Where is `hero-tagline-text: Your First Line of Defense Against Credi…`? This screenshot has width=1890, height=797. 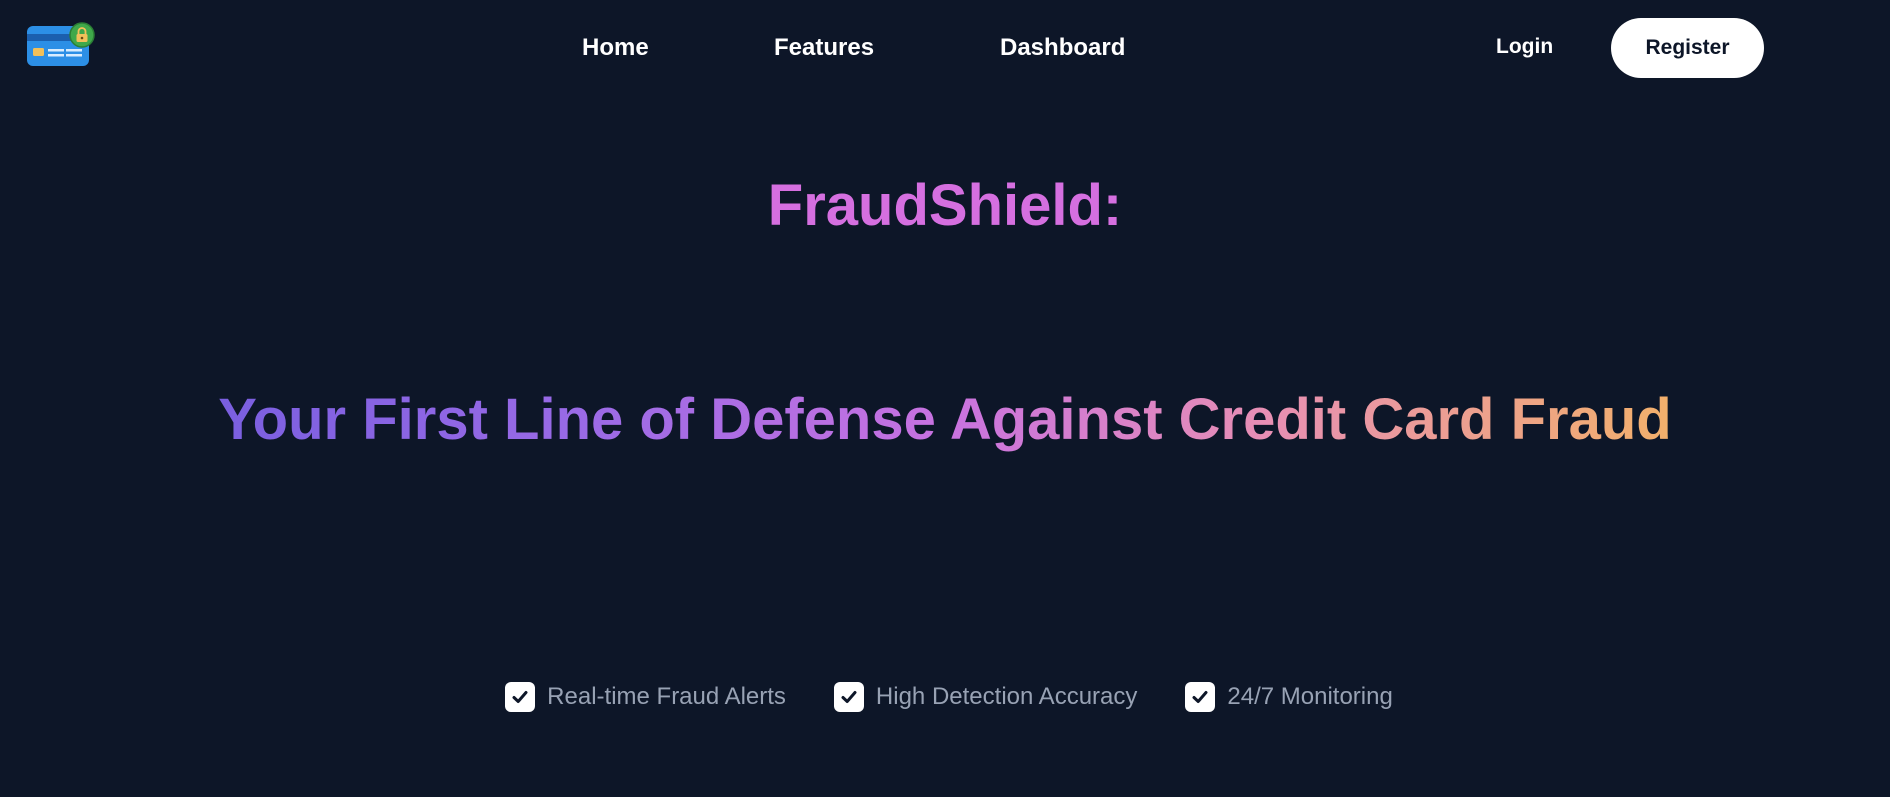
hero-tagline-text: Your First Line of Defense Against Credi… is located at coordinates (945, 419).